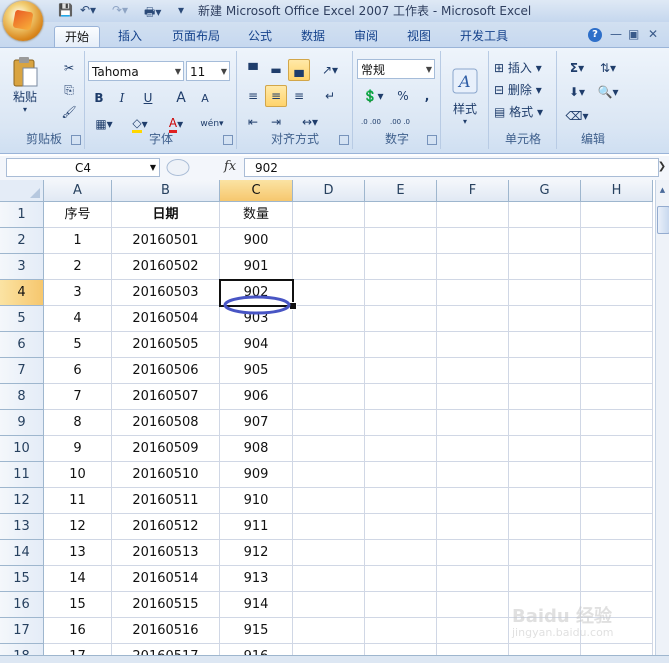 The width and height of the screenshot is (669, 663). Describe the element at coordinates (401, 475) in the screenshot. I see `cell-e11` at that location.